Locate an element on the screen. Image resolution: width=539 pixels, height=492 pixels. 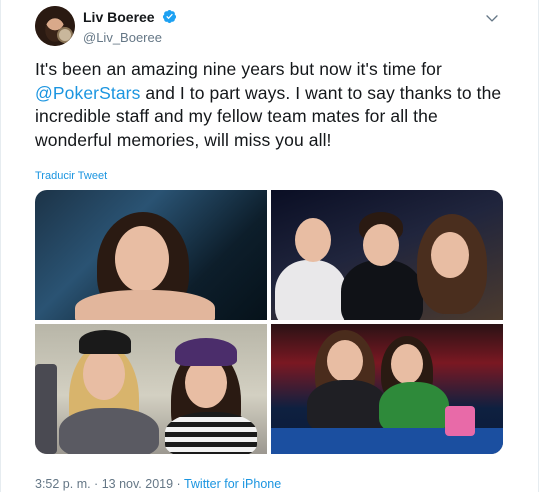
avatar-pet is located at coordinates (65, 35).